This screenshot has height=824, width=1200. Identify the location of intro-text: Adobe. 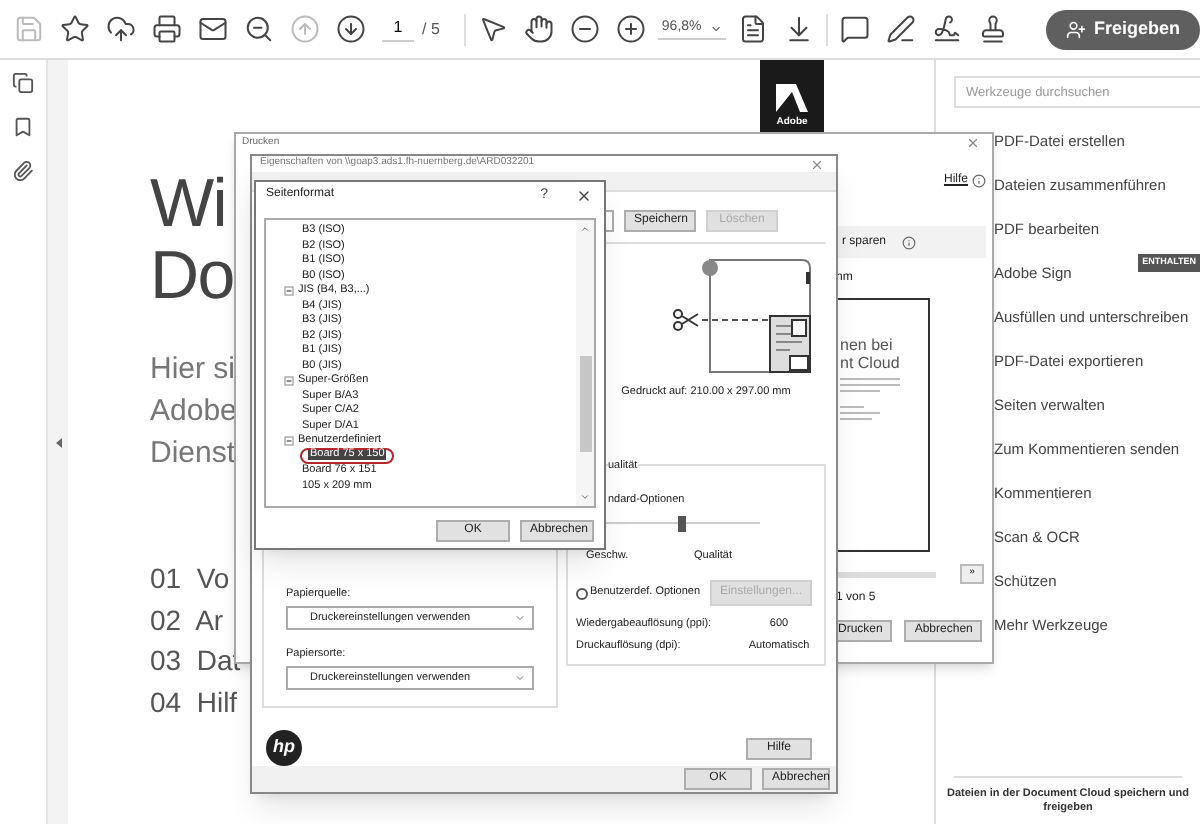
(193, 412).